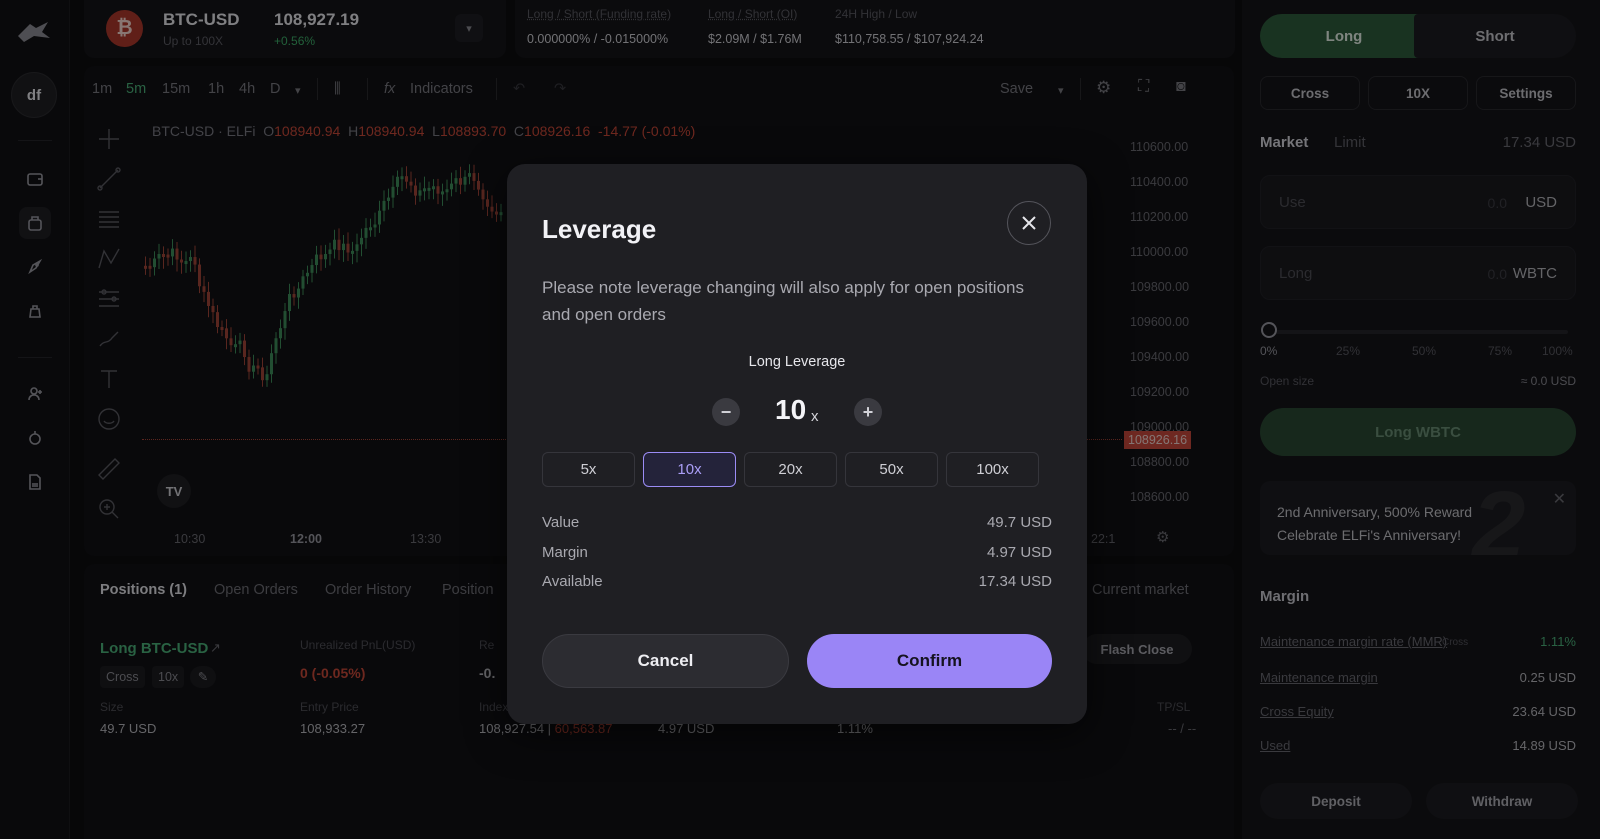 This screenshot has width=1600, height=839. What do you see at coordinates (891, 469) in the screenshot?
I see `leverage-option-50x: 50x` at bounding box center [891, 469].